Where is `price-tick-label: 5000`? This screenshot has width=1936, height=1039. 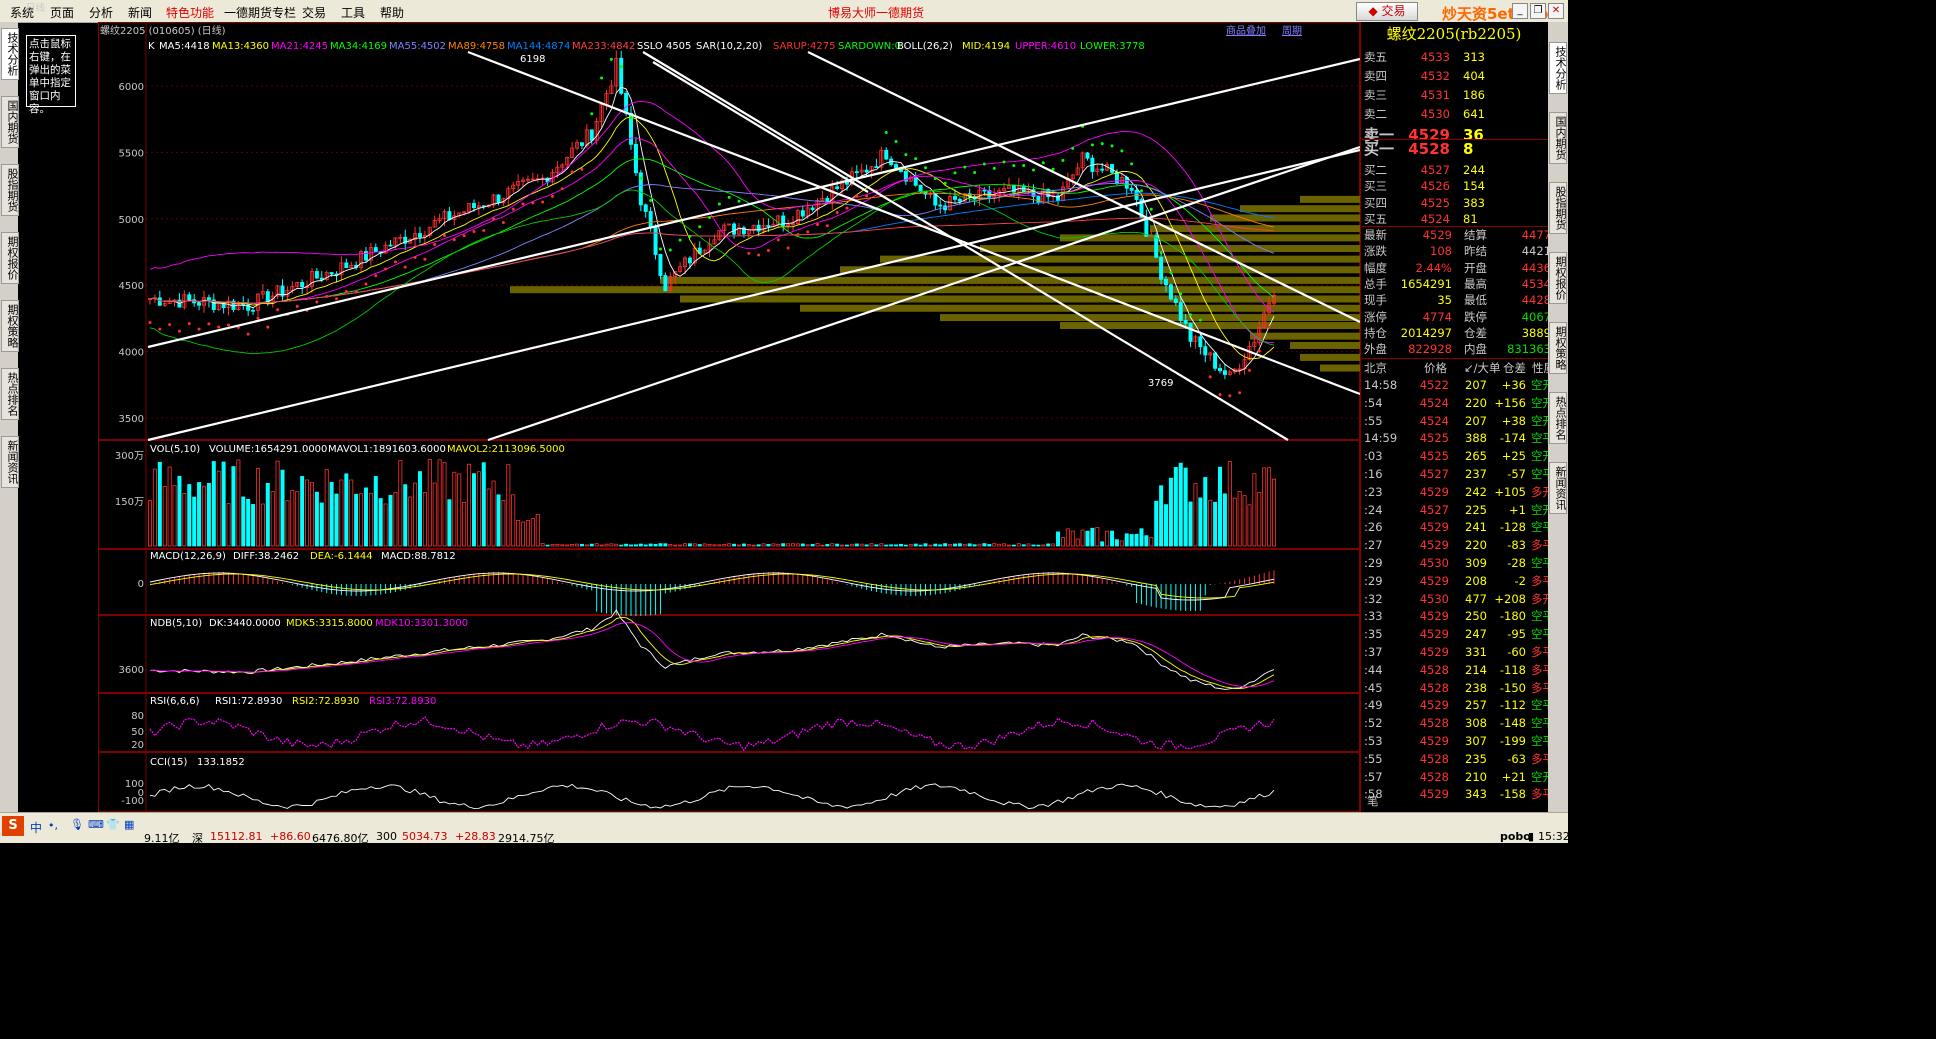
price-tick-label: 5000 is located at coordinates (131, 220).